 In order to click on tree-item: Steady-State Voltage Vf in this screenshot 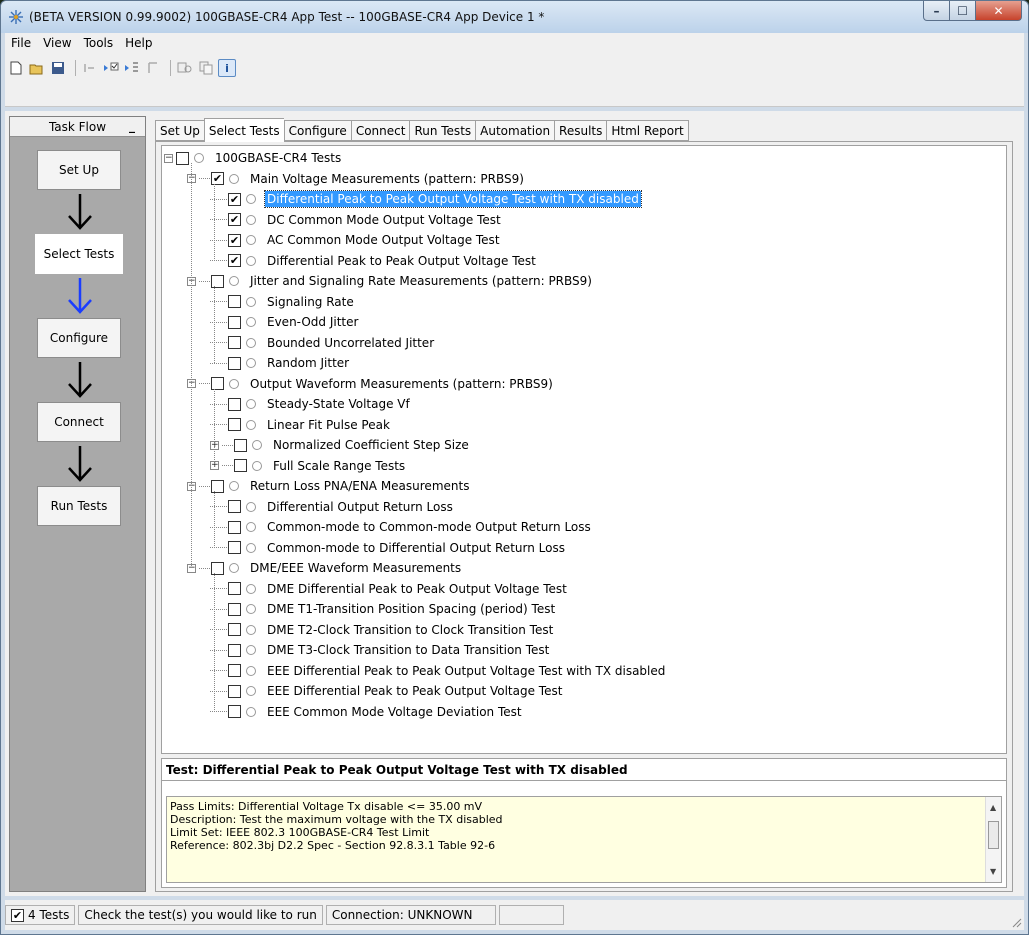, I will do `click(311, 404)`.